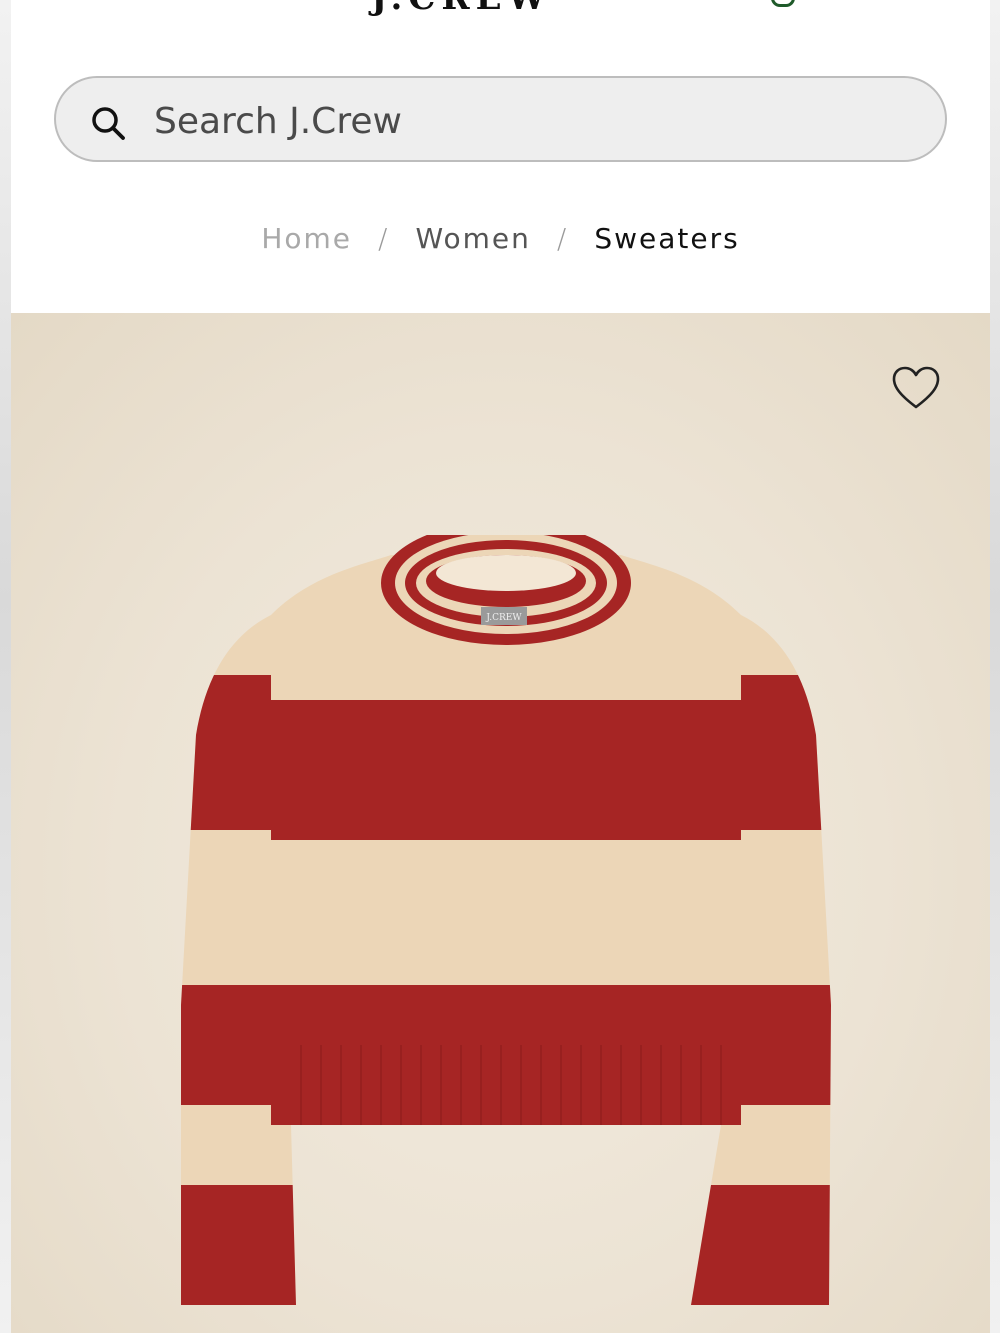 The height and width of the screenshot is (1333, 1000). I want to click on breadcrumb-sweaters: Sweaters, so click(667, 238).